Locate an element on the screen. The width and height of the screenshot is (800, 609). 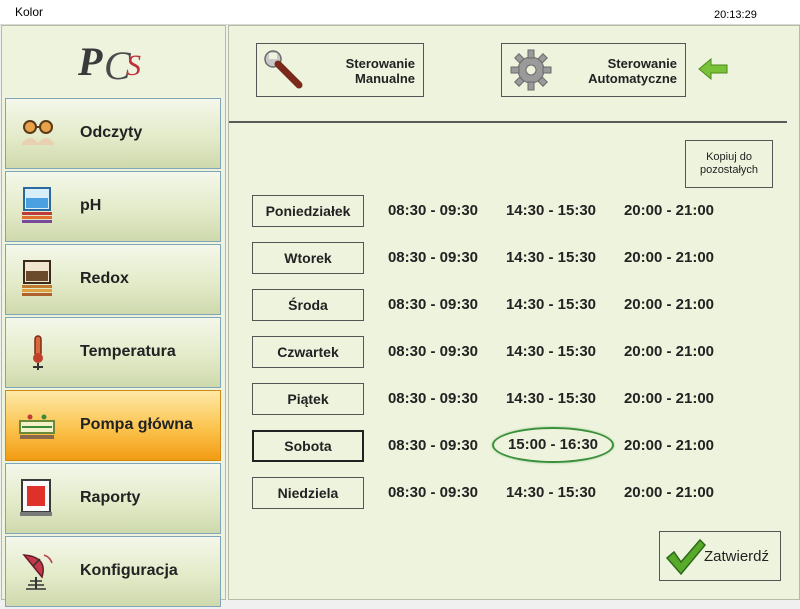
nav-item-konfiguracja: Konfiguracja is located at coordinates (113, 571).